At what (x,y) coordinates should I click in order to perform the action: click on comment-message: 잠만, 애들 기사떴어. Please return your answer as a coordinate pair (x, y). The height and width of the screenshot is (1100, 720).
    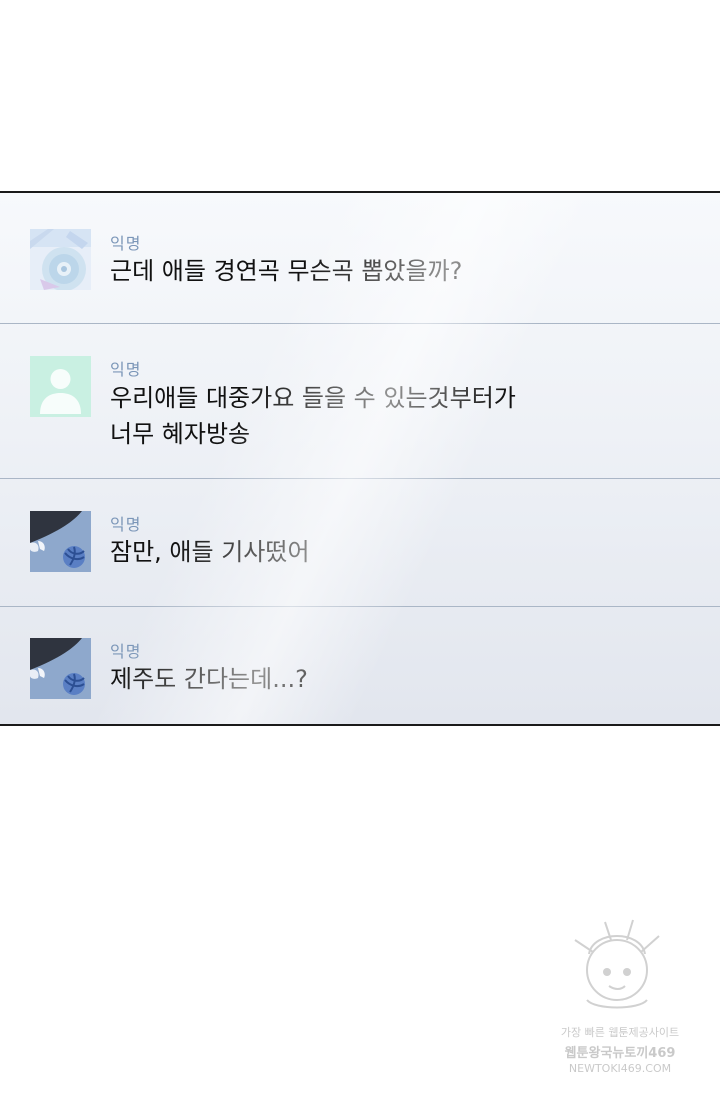
    Looking at the image, I should click on (390, 552).